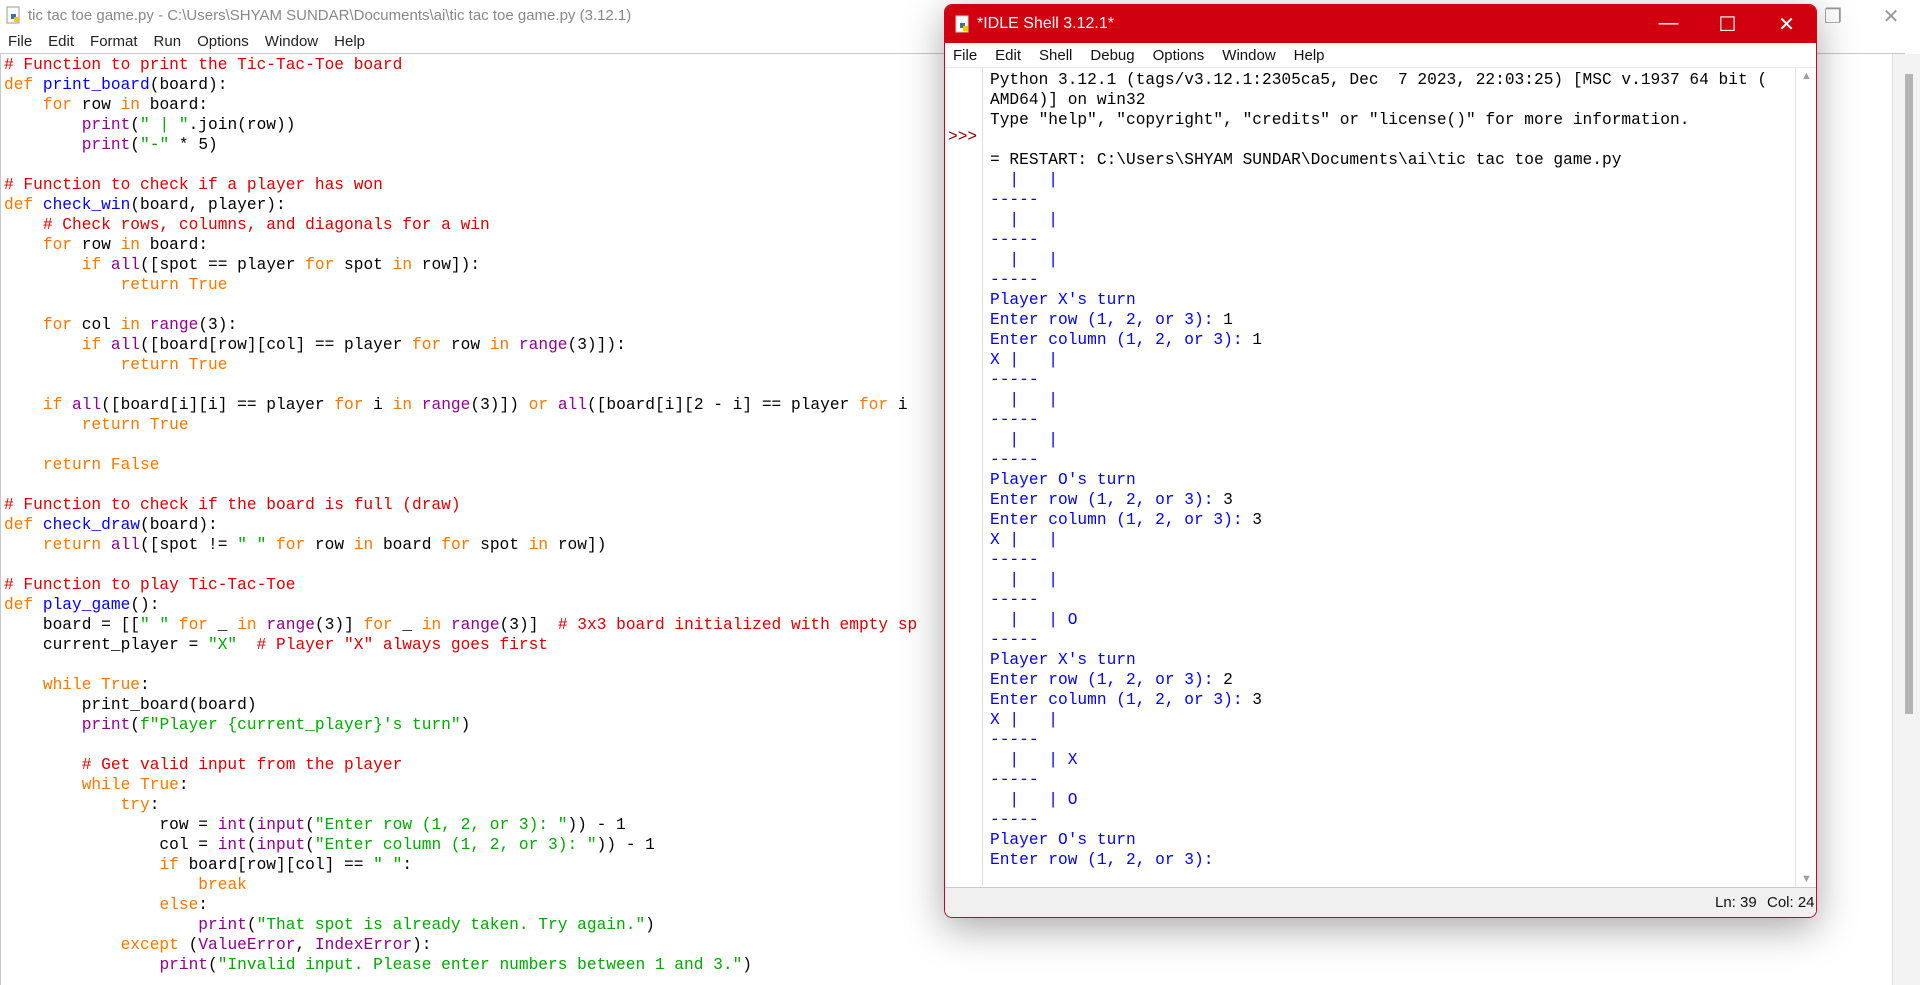 The image size is (1920, 985). I want to click on code-token: Enter column (1, 2, or 3):, so click(1121, 700).